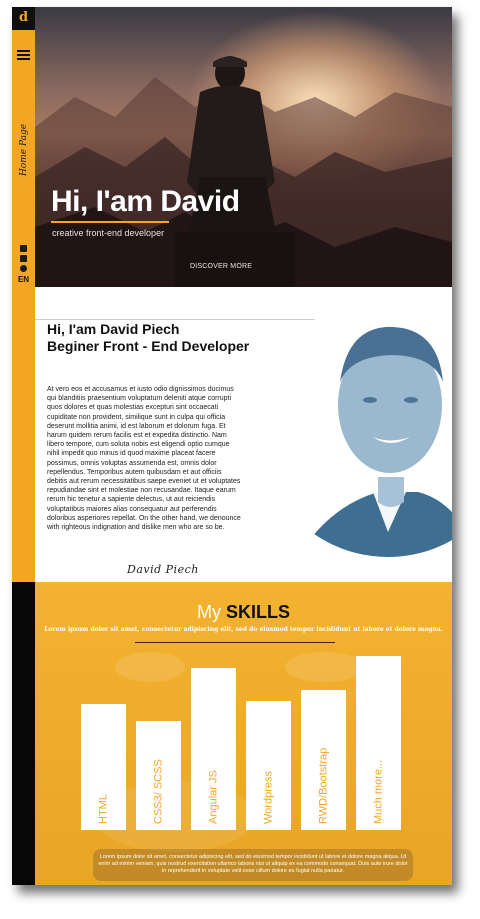  I want to click on github-icon, so click(23, 268).